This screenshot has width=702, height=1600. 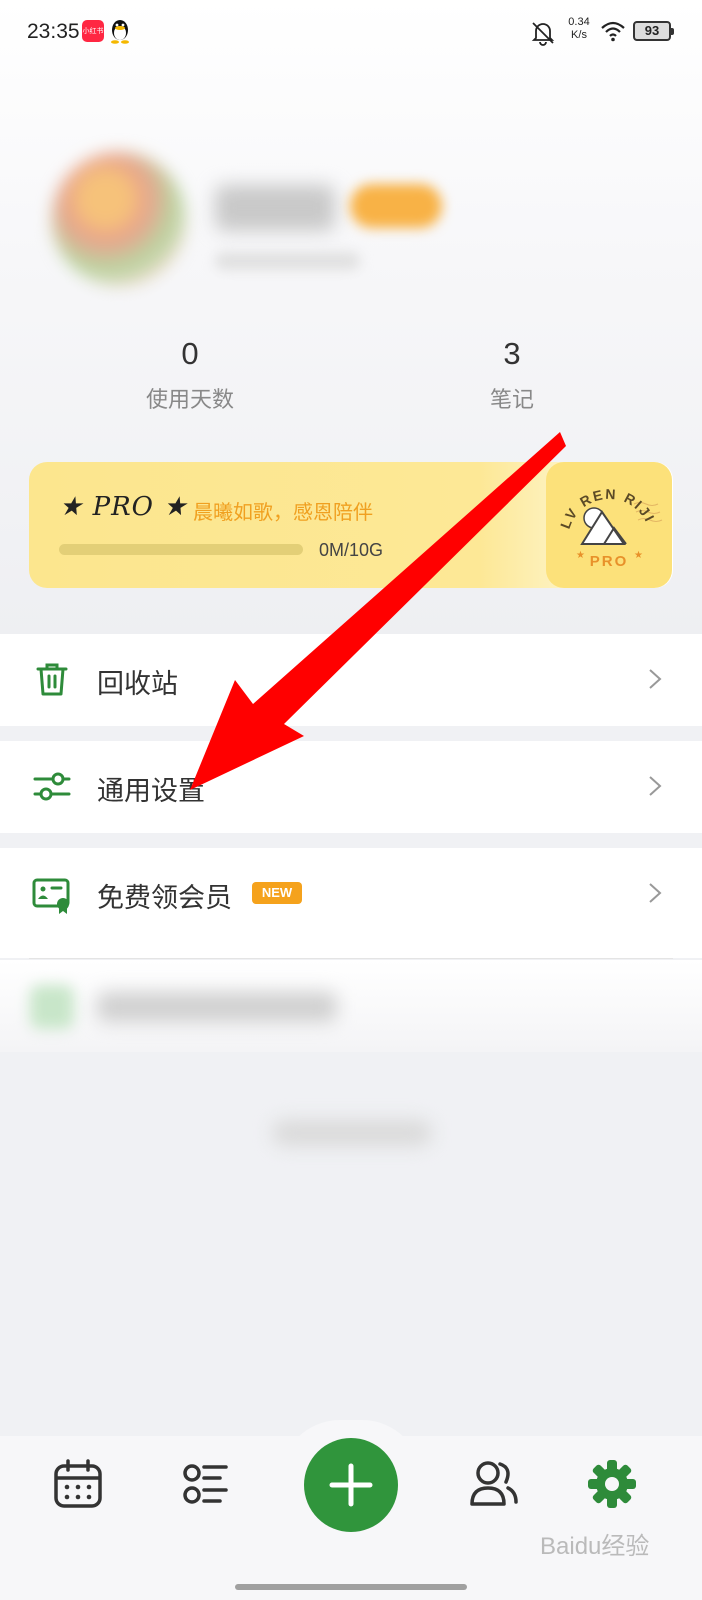 What do you see at coordinates (53, 31) in the screenshot?
I see `status-time: 23:35` at bounding box center [53, 31].